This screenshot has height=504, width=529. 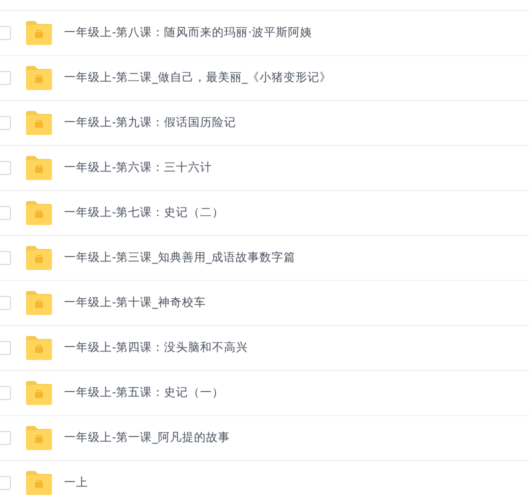 What do you see at coordinates (180, 258) in the screenshot?
I see `folder-name: 一年级上-第三课_知典善用_成语故事数字篇` at bounding box center [180, 258].